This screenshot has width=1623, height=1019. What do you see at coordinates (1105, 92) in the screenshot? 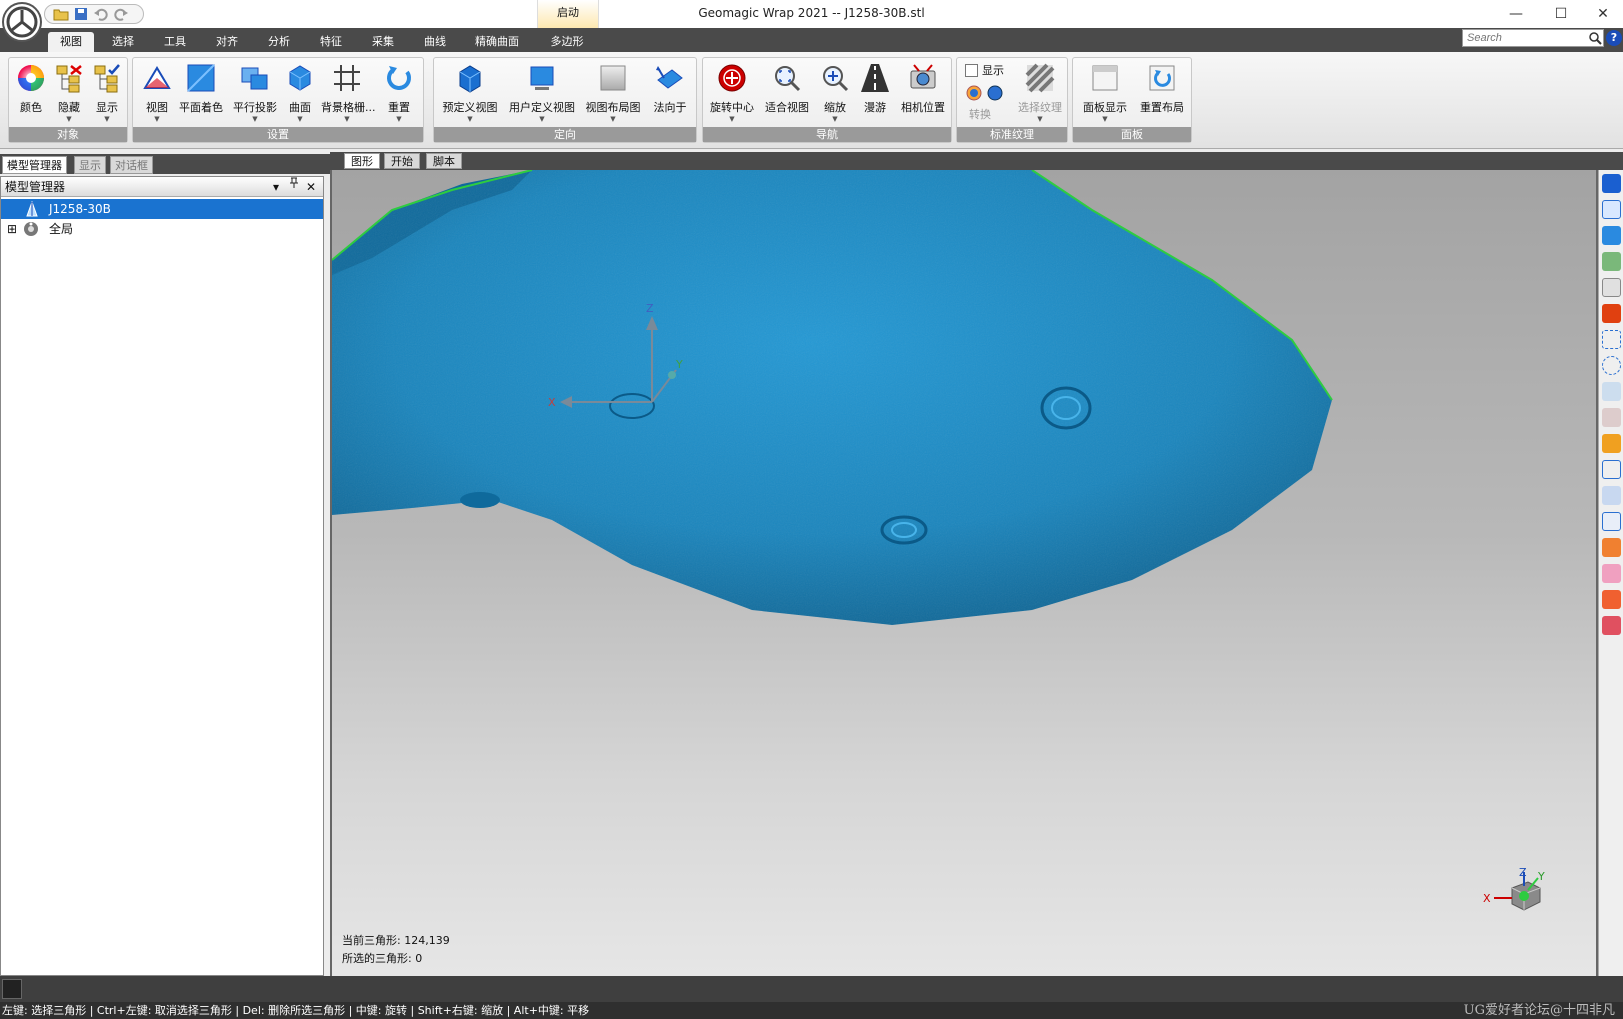
I see `panel-display-button: 面板显示 ▼` at bounding box center [1105, 92].